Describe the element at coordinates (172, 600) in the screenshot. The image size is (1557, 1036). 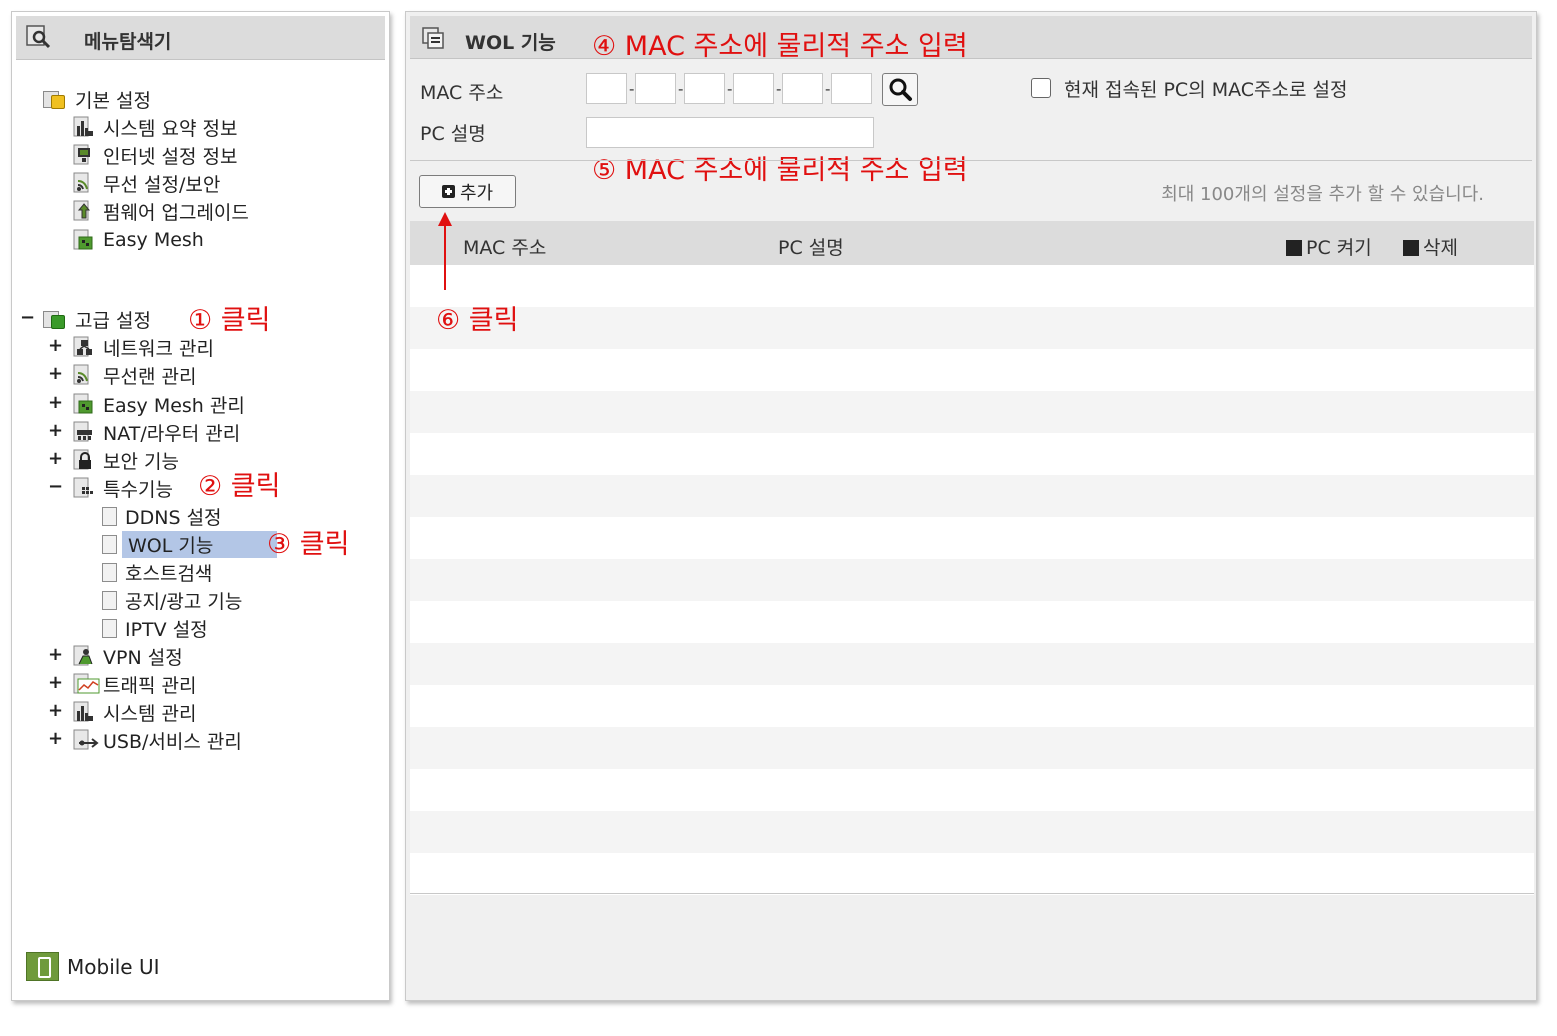
I see `tree-item-notice-ad: 공지/광고 기능` at that location.